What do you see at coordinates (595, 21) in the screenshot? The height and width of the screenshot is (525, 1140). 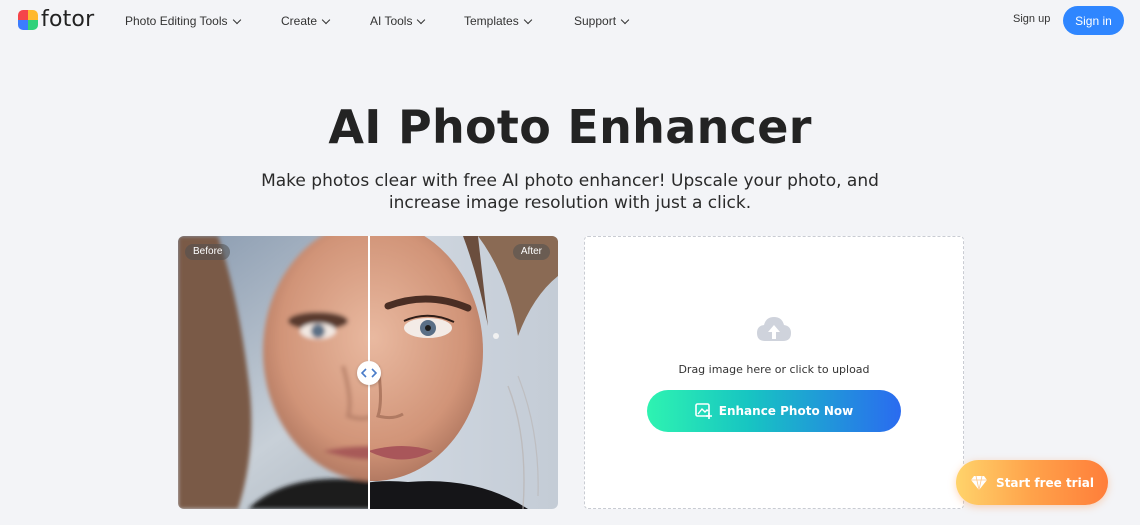 I see `nav-label: Support` at bounding box center [595, 21].